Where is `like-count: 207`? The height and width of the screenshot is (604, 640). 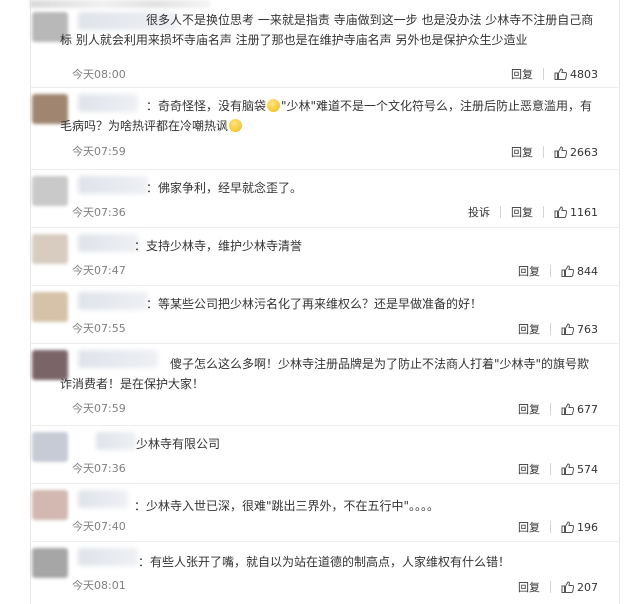 like-count: 207 is located at coordinates (587, 587).